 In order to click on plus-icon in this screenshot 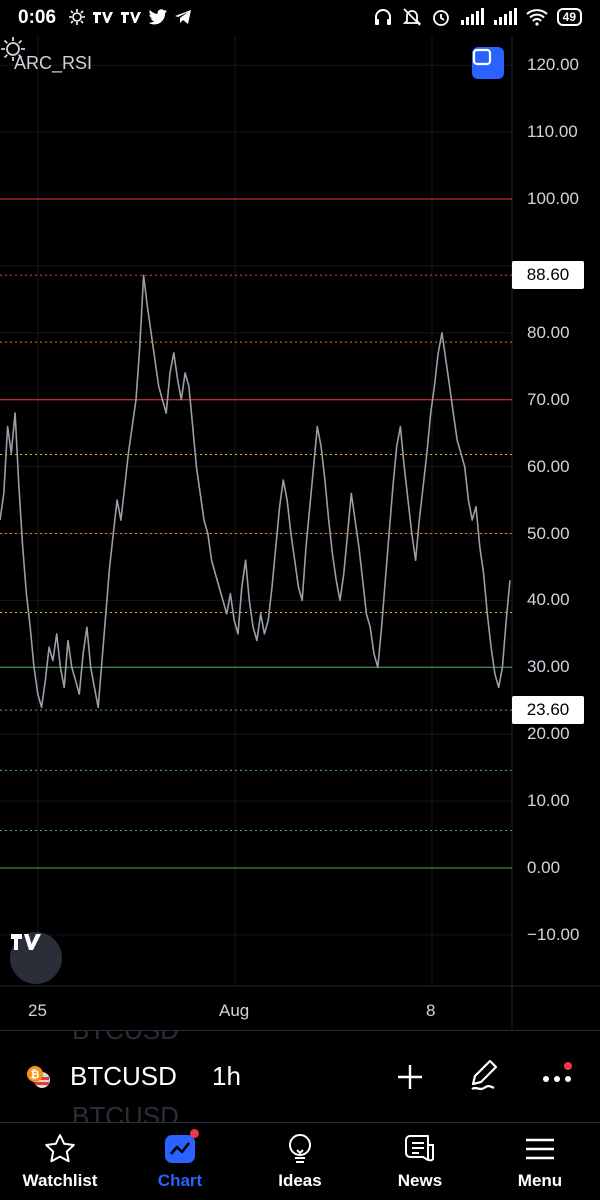, I will do `click(410, 1077)`.